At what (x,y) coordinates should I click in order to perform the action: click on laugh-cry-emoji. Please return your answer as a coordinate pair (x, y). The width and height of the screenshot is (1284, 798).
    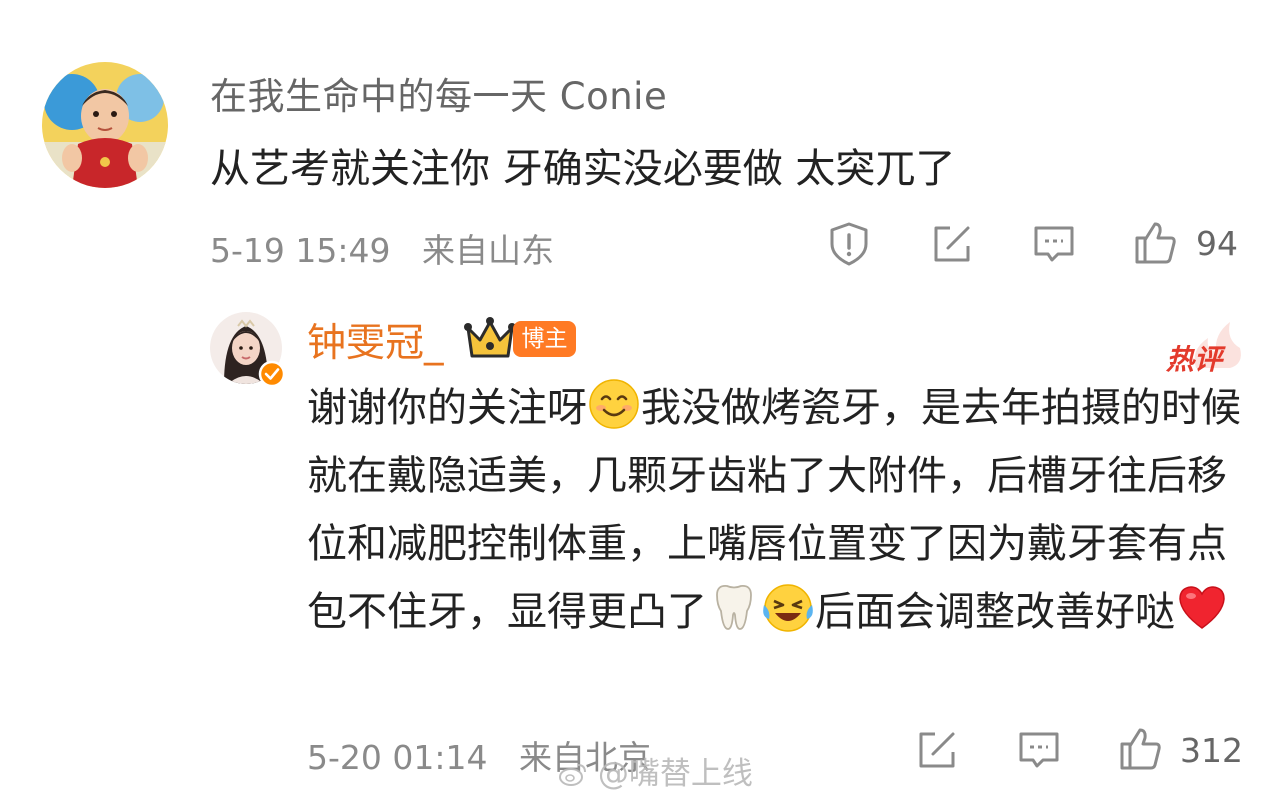
    Looking at the image, I should click on (788, 608).